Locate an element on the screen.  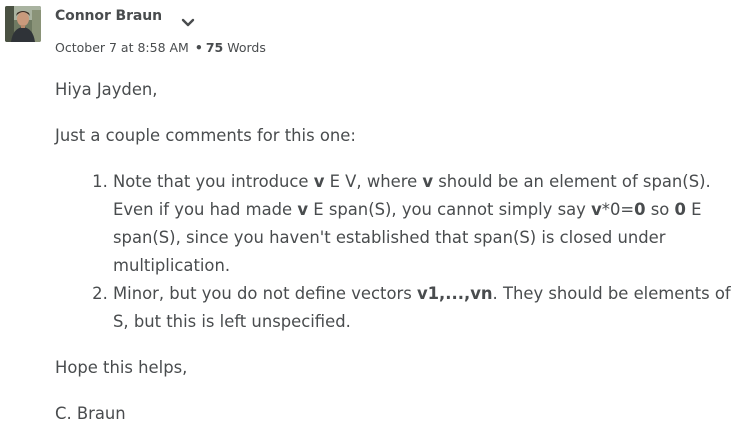
word-count-label: Words is located at coordinates (246, 47).